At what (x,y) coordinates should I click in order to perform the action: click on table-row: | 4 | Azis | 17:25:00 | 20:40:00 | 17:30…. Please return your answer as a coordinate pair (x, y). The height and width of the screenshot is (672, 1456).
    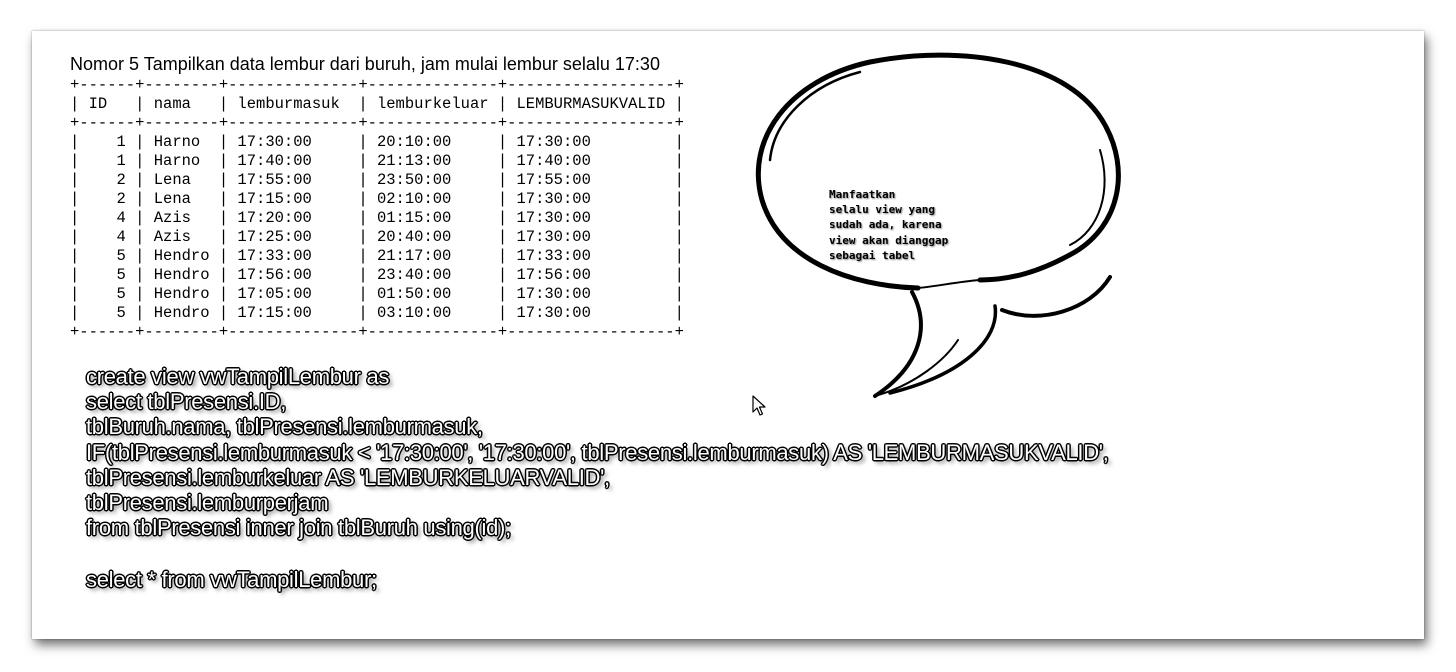
    Looking at the image, I should click on (377, 237).